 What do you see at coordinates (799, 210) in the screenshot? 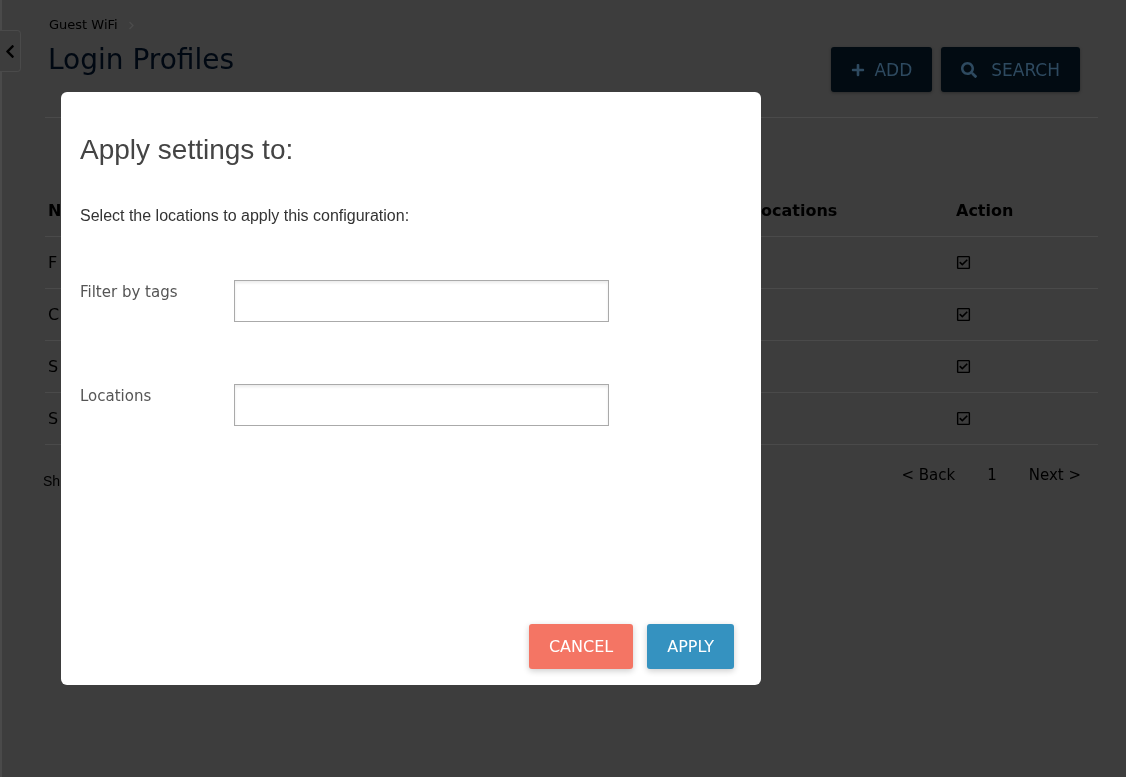
I see `column-header: ocations` at bounding box center [799, 210].